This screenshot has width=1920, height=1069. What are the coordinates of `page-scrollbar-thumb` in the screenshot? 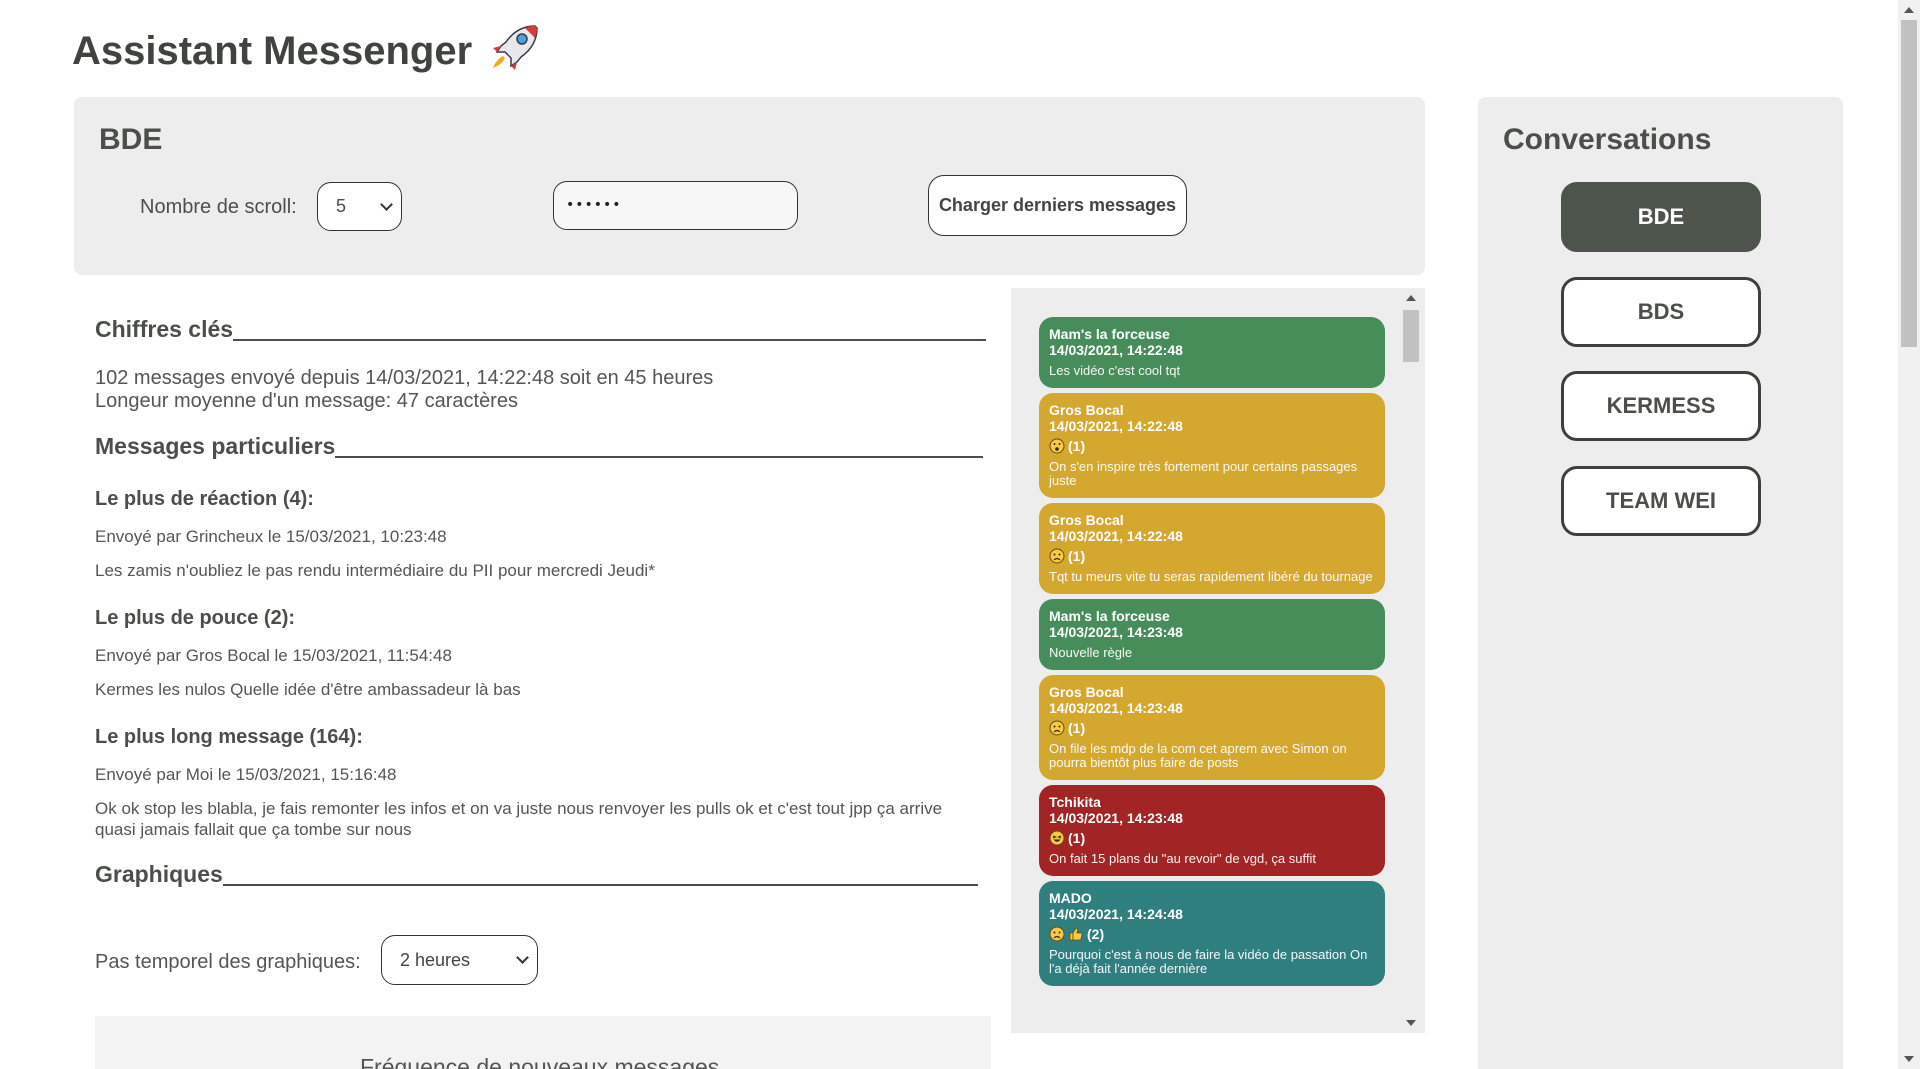 It's located at (1909, 183).